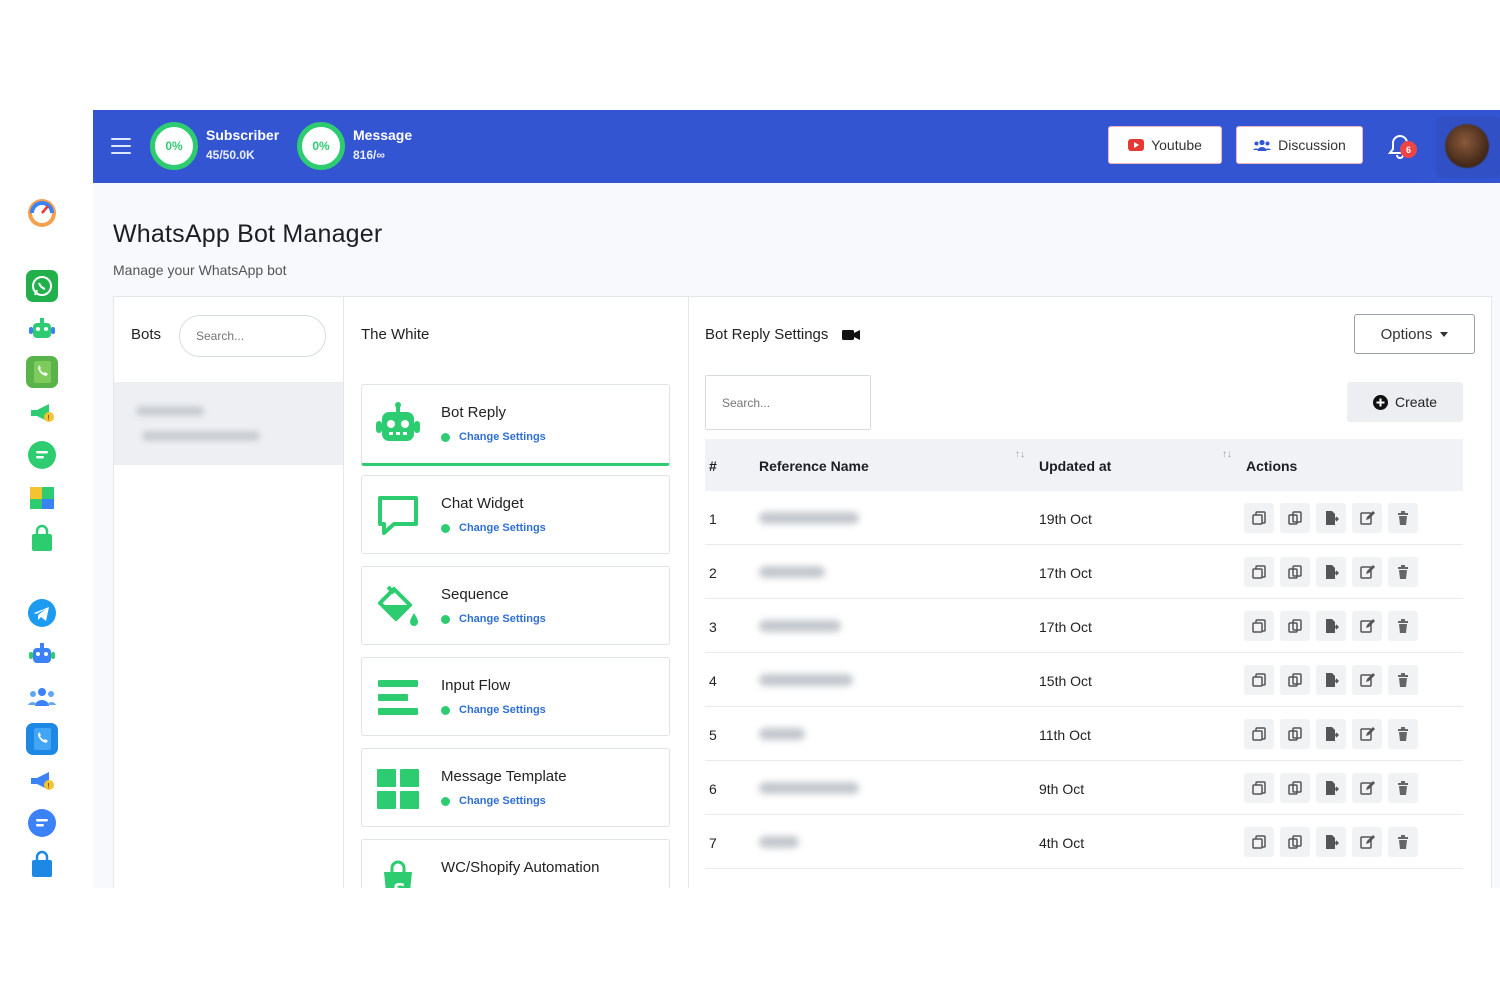 The width and height of the screenshot is (1500, 1000). What do you see at coordinates (146, 334) in the screenshot?
I see `bots-heading: Bots` at bounding box center [146, 334].